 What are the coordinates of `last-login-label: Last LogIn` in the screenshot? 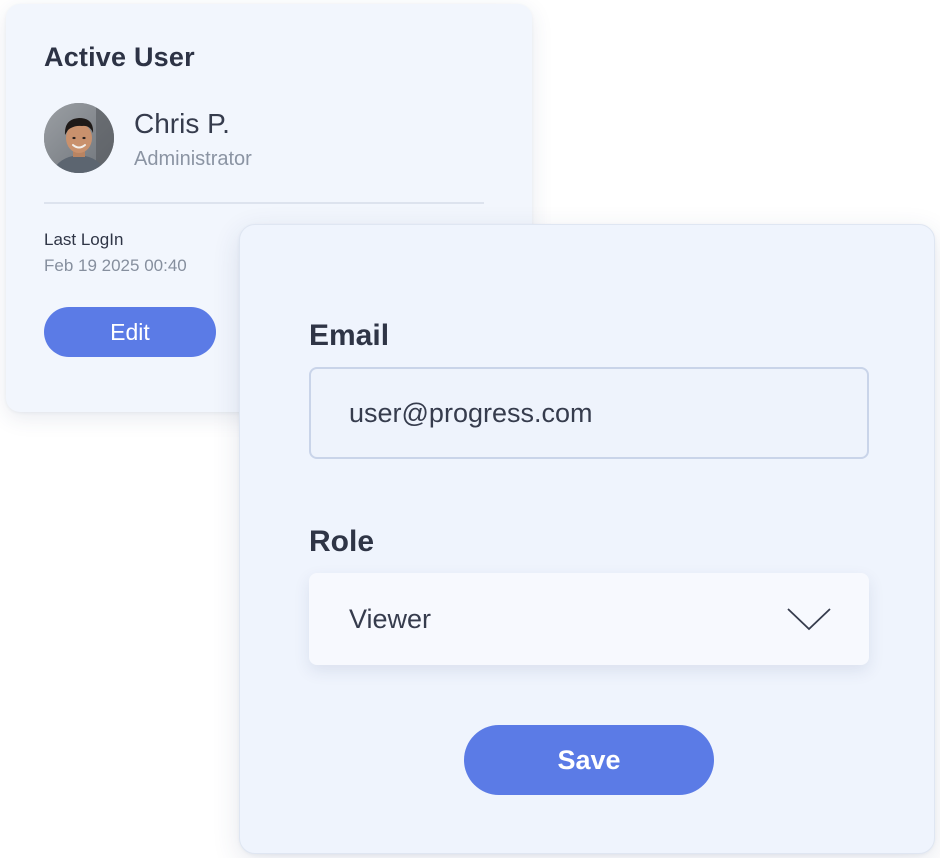 It's located at (84, 239).